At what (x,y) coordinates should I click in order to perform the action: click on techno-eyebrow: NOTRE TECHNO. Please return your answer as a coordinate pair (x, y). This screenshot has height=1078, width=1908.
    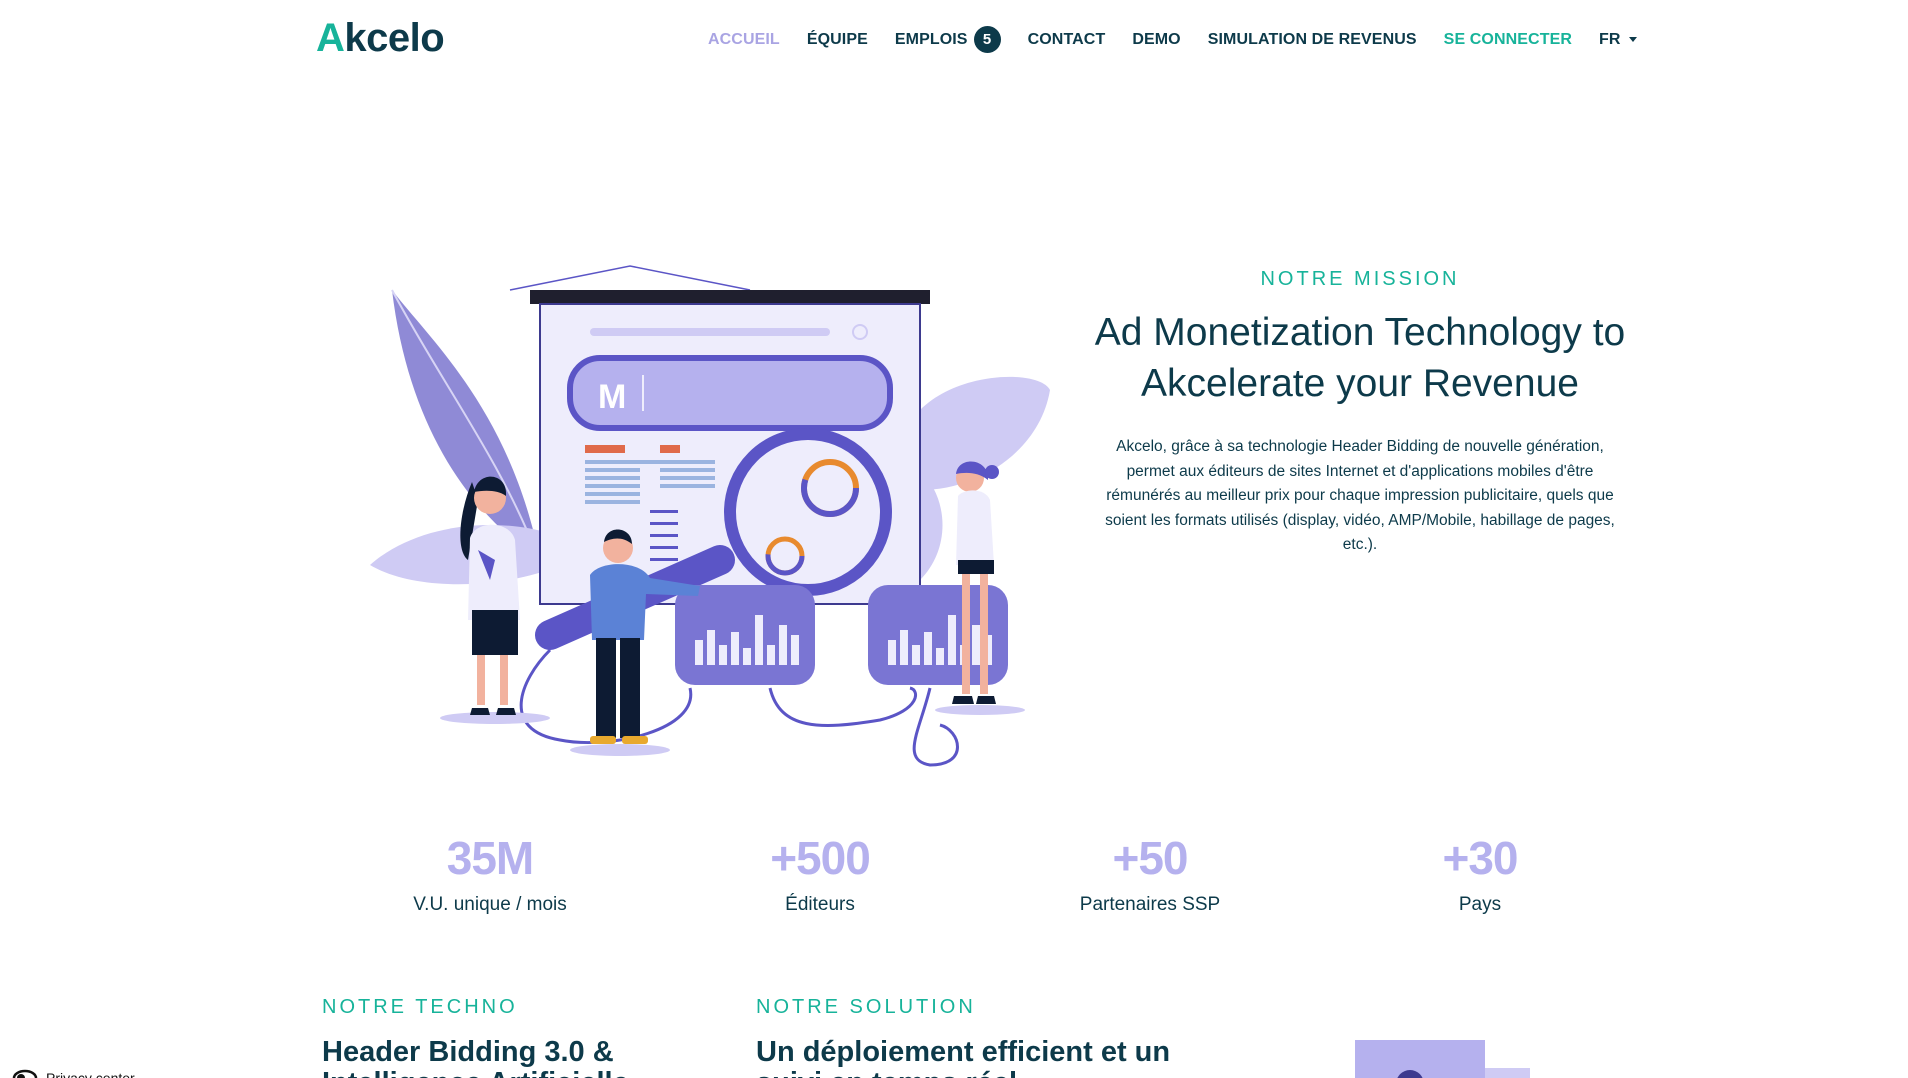
    Looking at the image, I should click on (420, 1007).